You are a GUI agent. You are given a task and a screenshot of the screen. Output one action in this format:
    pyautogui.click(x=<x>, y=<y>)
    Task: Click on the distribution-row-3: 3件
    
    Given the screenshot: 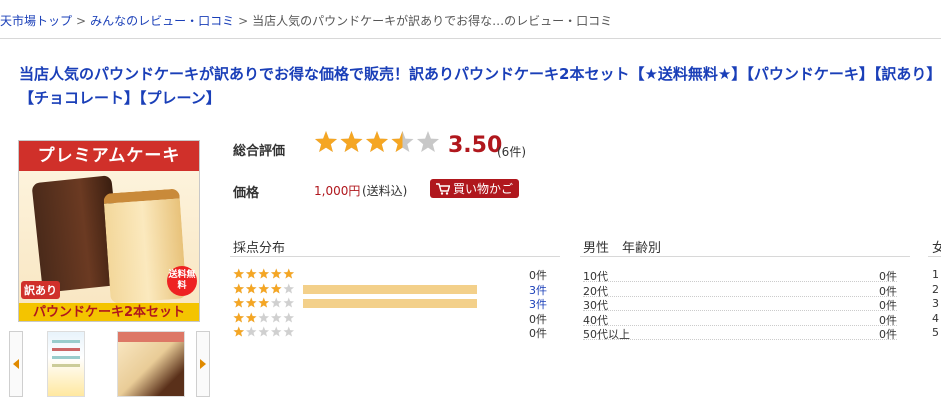 What is the action you would take?
    pyautogui.click(x=390, y=303)
    